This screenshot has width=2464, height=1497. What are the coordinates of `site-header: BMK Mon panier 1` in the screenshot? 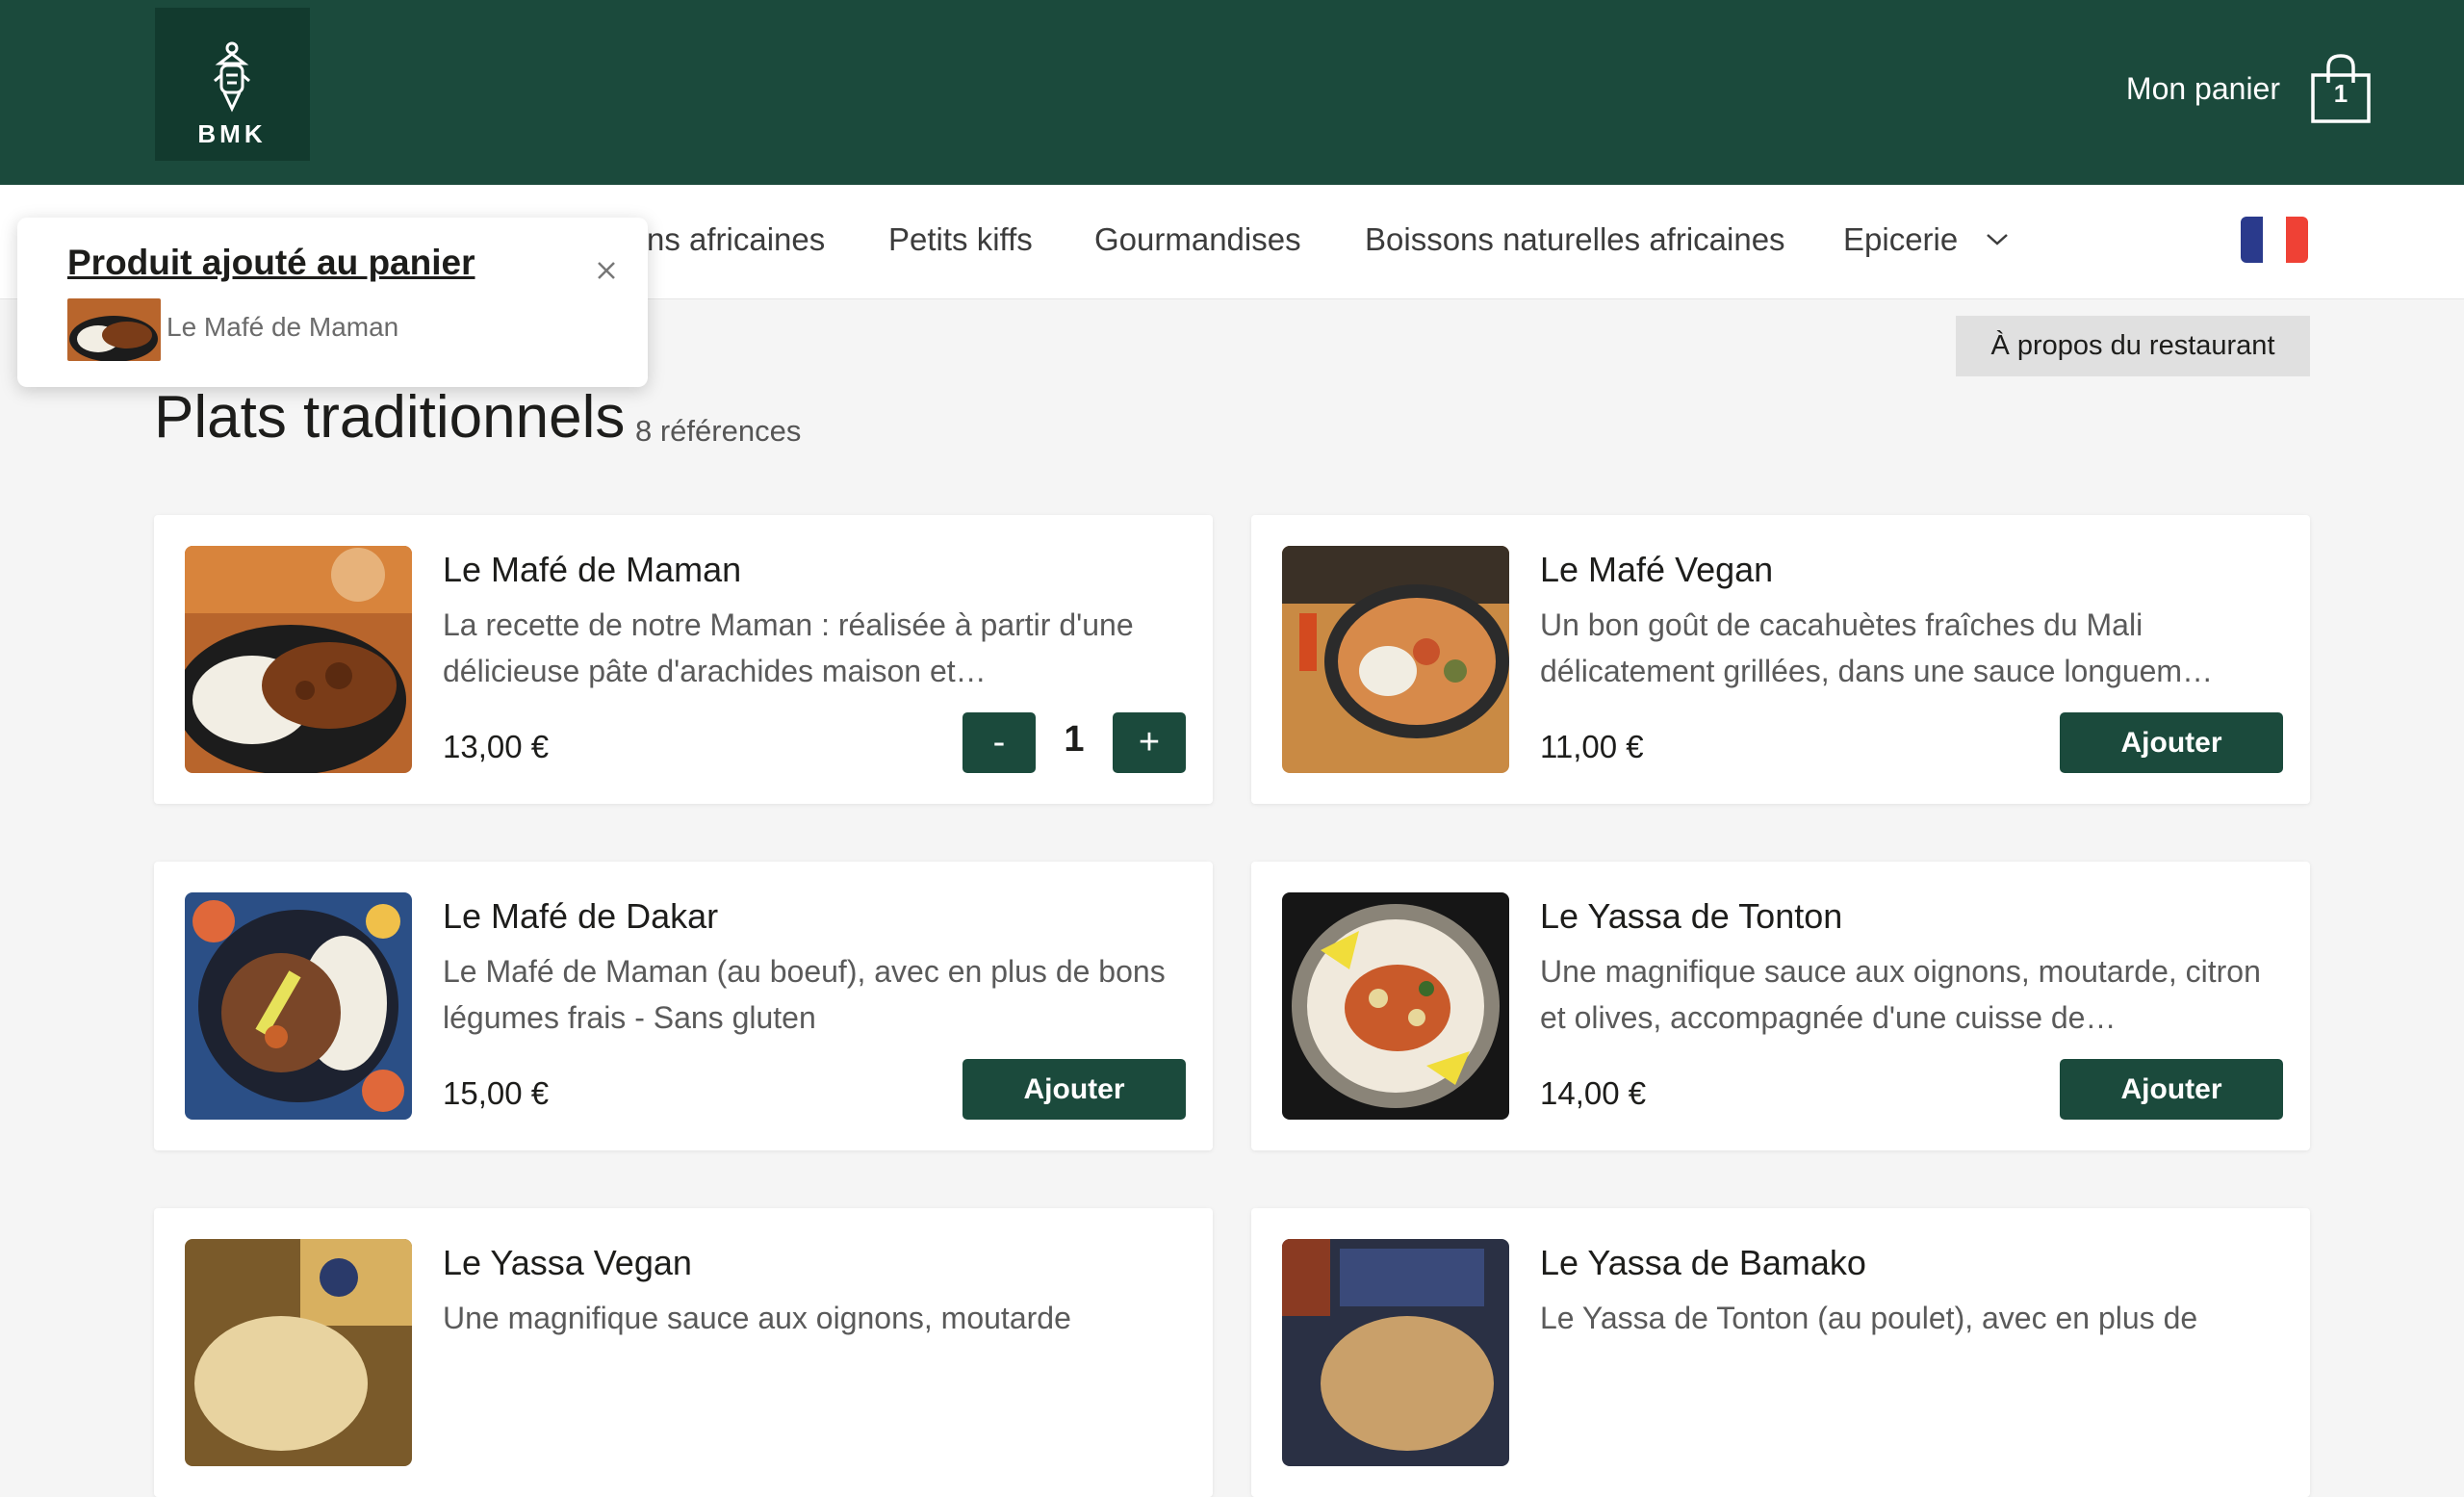 It's located at (1232, 92).